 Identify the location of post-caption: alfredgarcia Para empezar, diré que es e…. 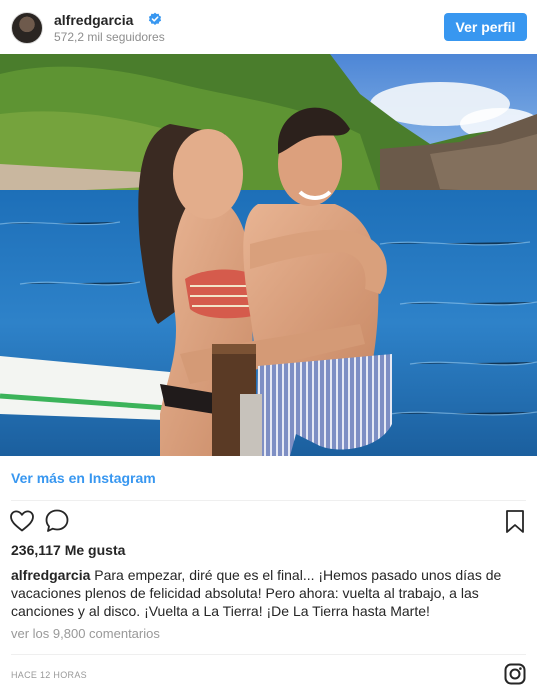
(268, 593).